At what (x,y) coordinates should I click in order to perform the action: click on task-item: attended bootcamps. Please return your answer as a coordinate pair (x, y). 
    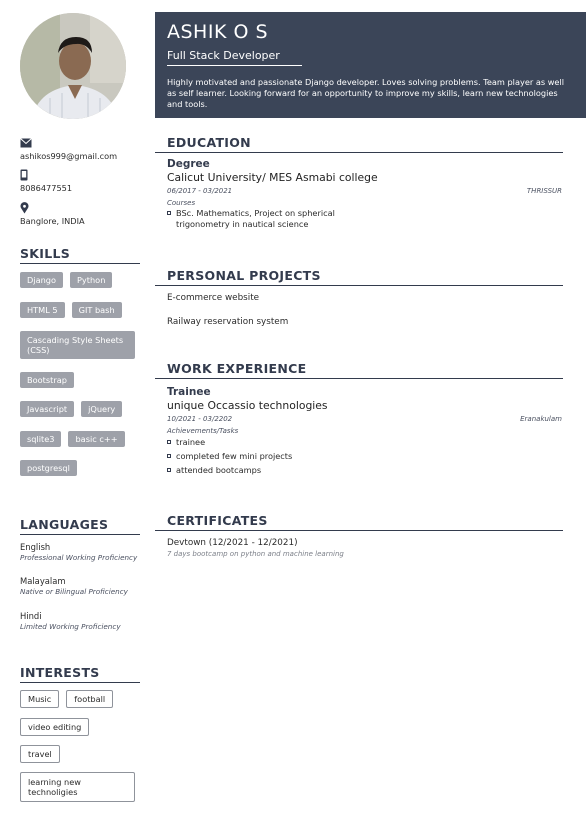
    Looking at the image, I should click on (364, 470).